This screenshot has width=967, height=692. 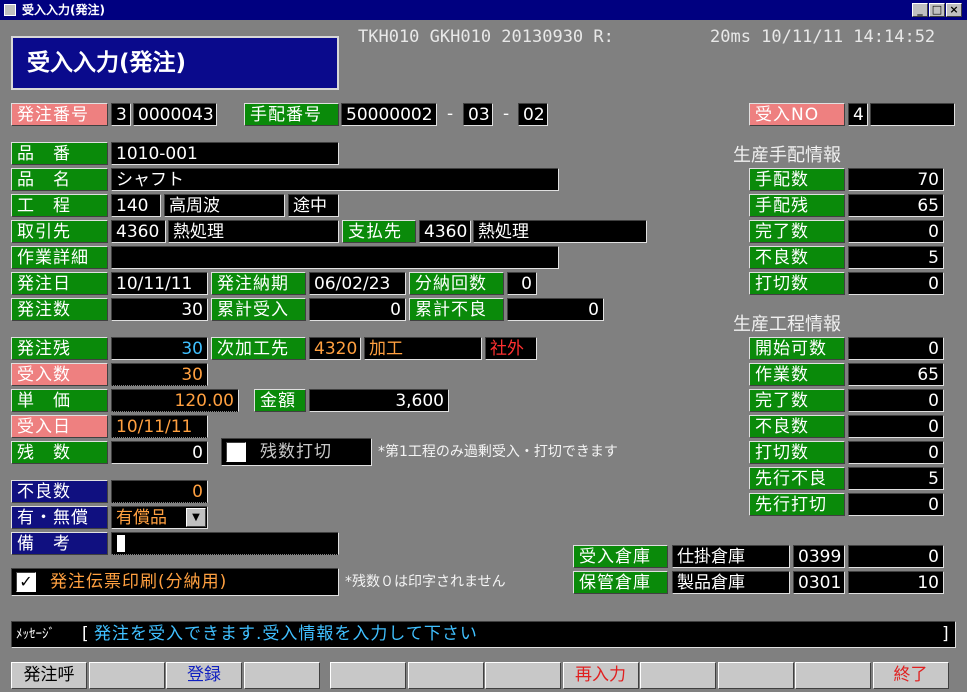 What do you see at coordinates (85, 634) in the screenshot?
I see `message-open: [` at bounding box center [85, 634].